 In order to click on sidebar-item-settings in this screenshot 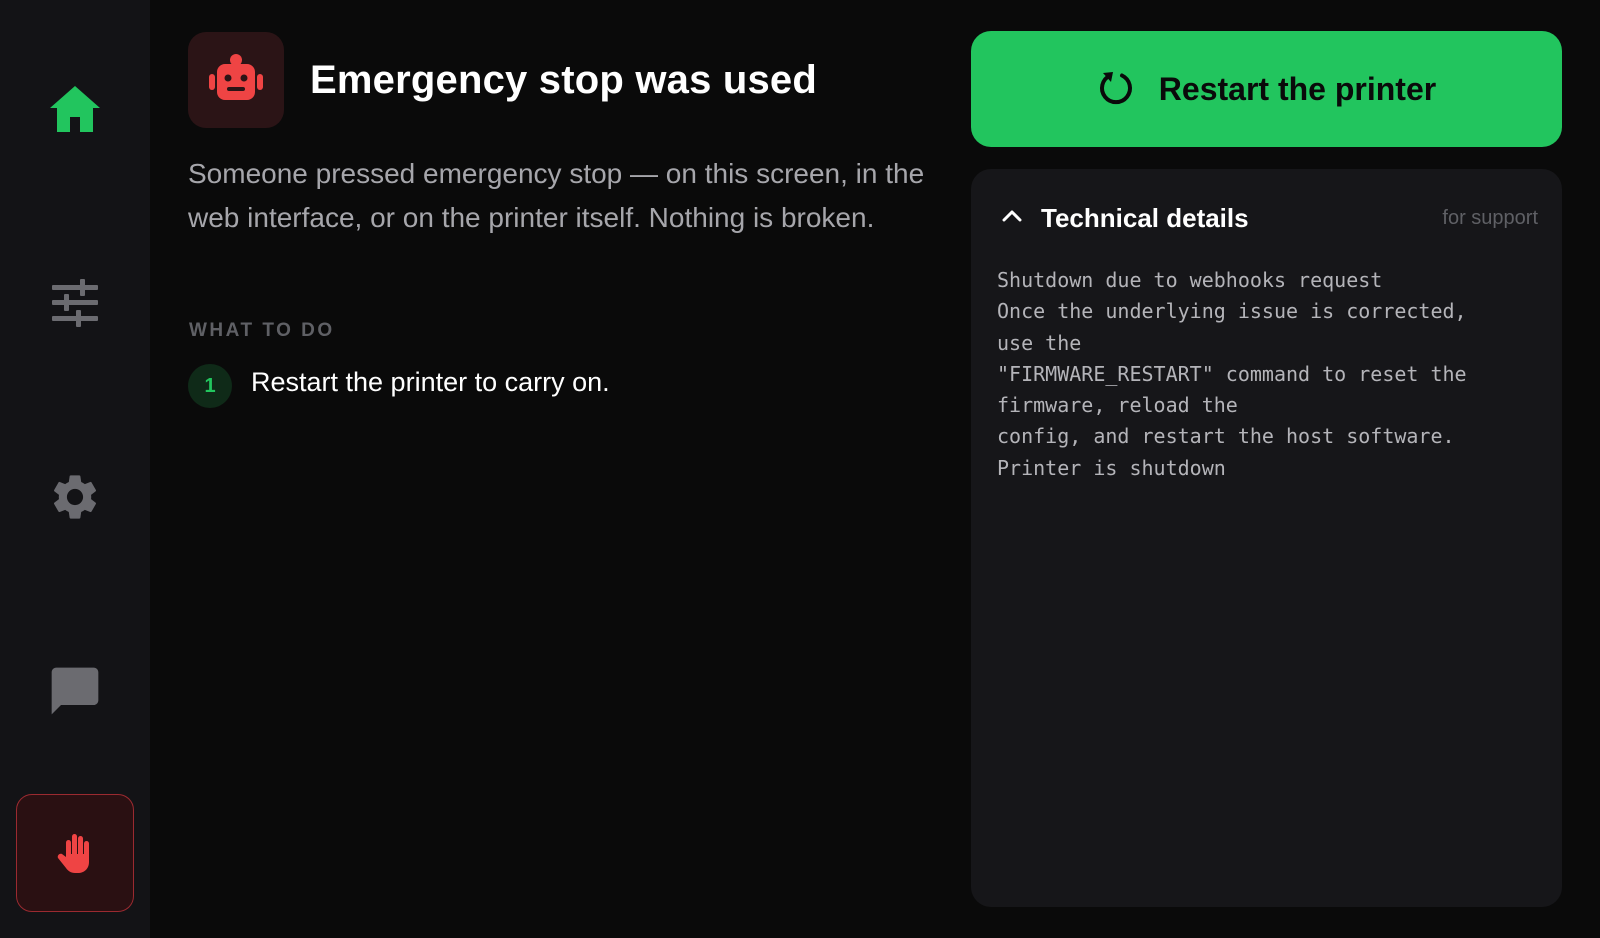, I will do `click(75, 497)`.